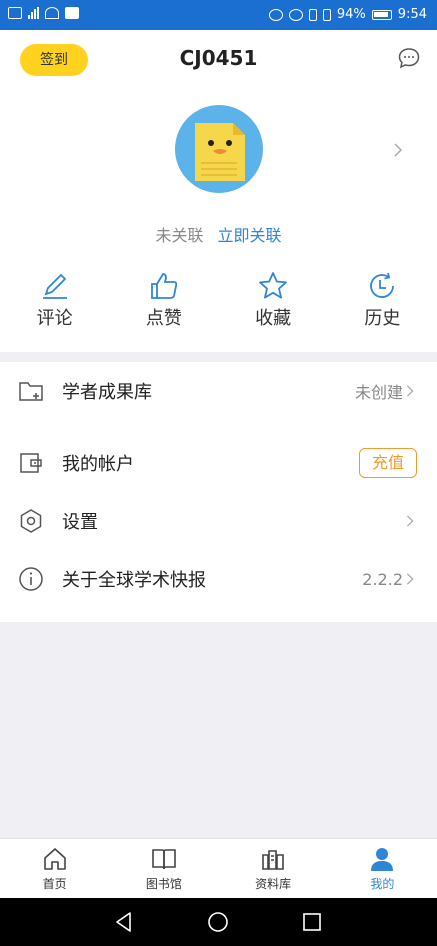 This screenshot has width=437, height=946. Describe the element at coordinates (218, 391) in the screenshot. I see `menu-item-scholar-library: 学者成果库 未创建` at that location.